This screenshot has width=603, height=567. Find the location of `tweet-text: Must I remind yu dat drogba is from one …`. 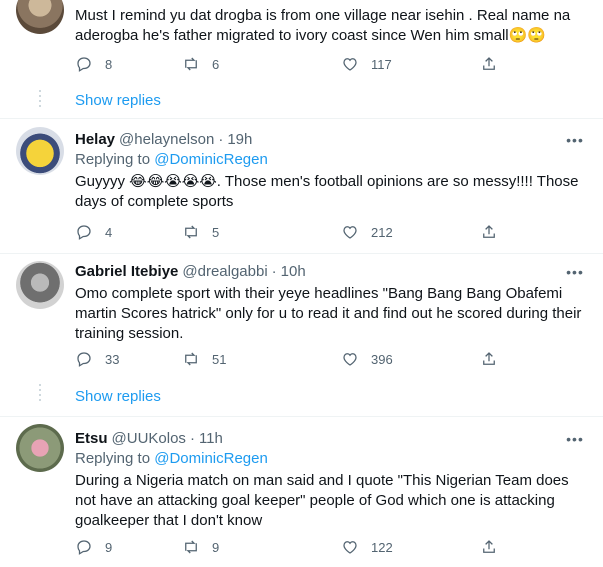

tweet-text: Must I remind yu dat drogba is from one … is located at coordinates (323, 25).